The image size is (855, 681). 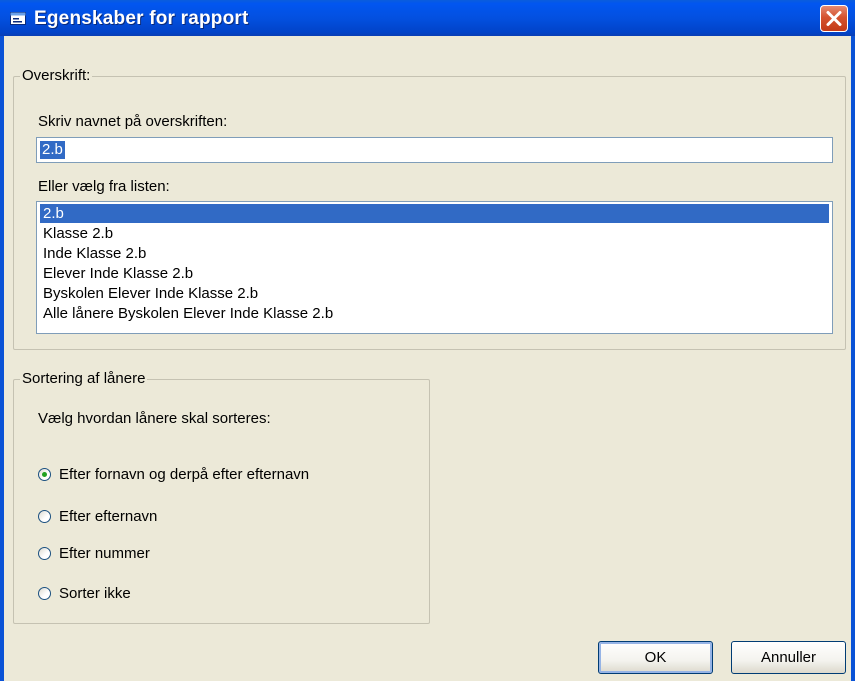 I want to click on heading-list-label: Eller vælg fra listen:, so click(x=104, y=186).